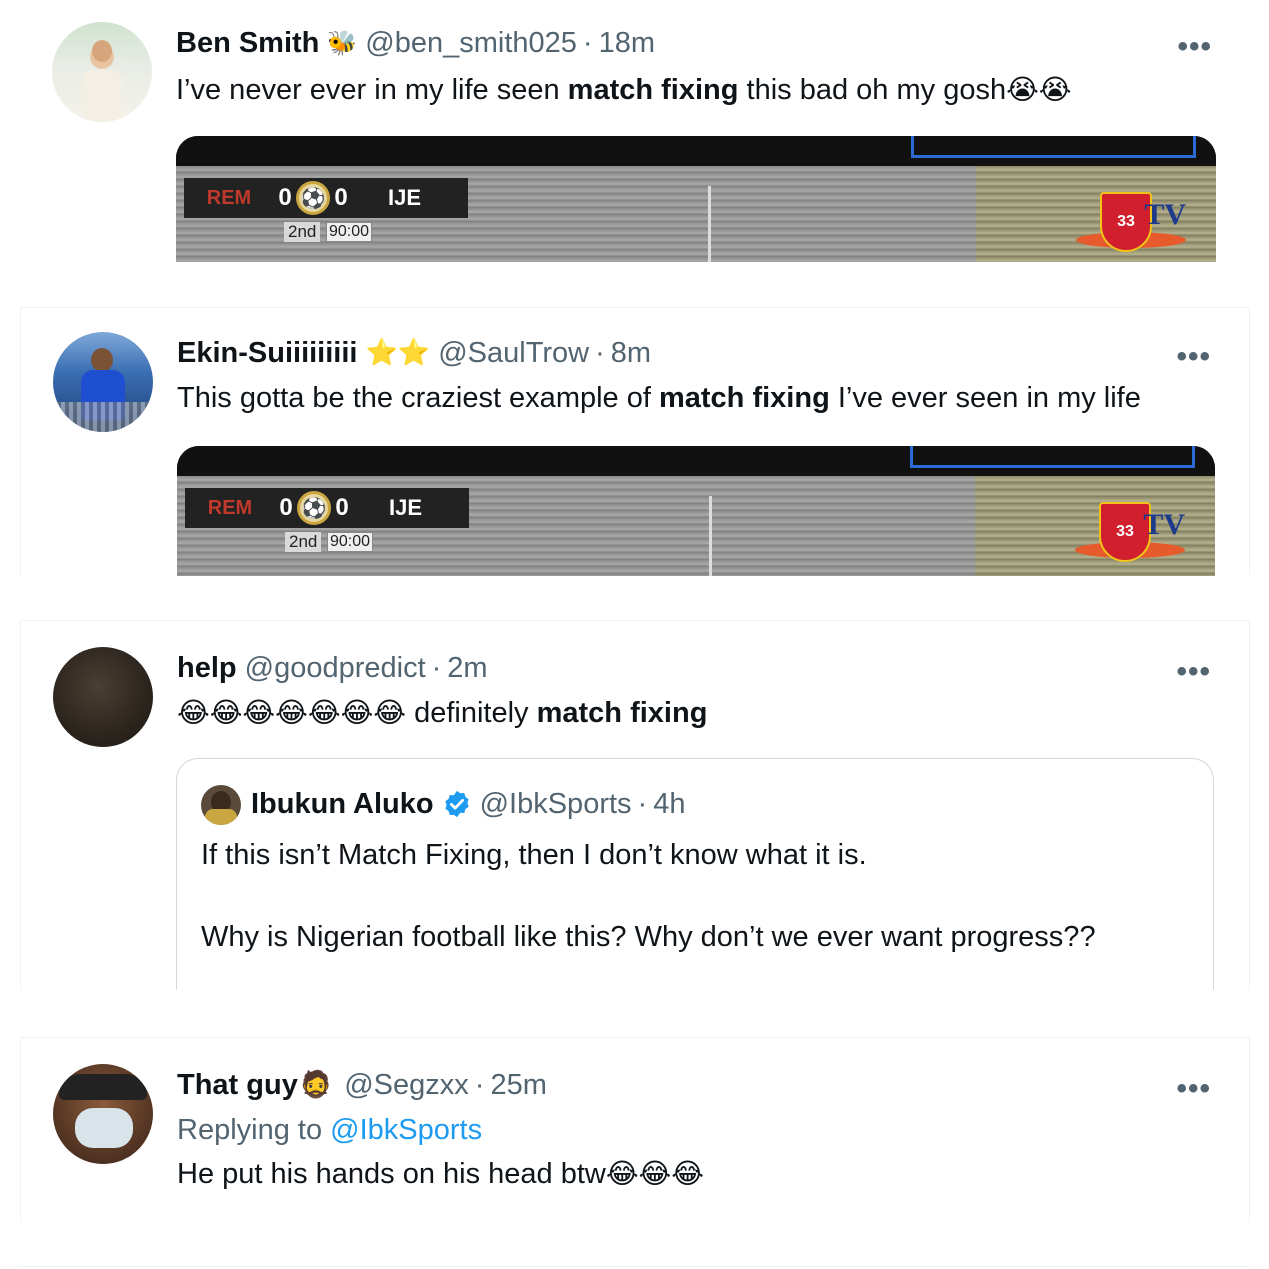 This screenshot has width=1269, height=1269. What do you see at coordinates (456, 804) in the screenshot?
I see `verified-badge-icon` at bounding box center [456, 804].